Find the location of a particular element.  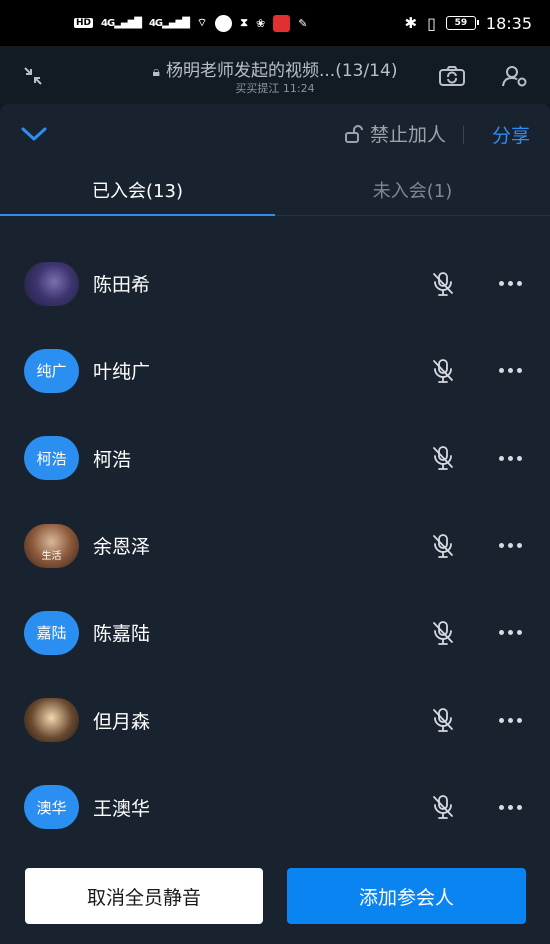

status-right: ✱ ▯ 59 18:35 is located at coordinates (469, 23).